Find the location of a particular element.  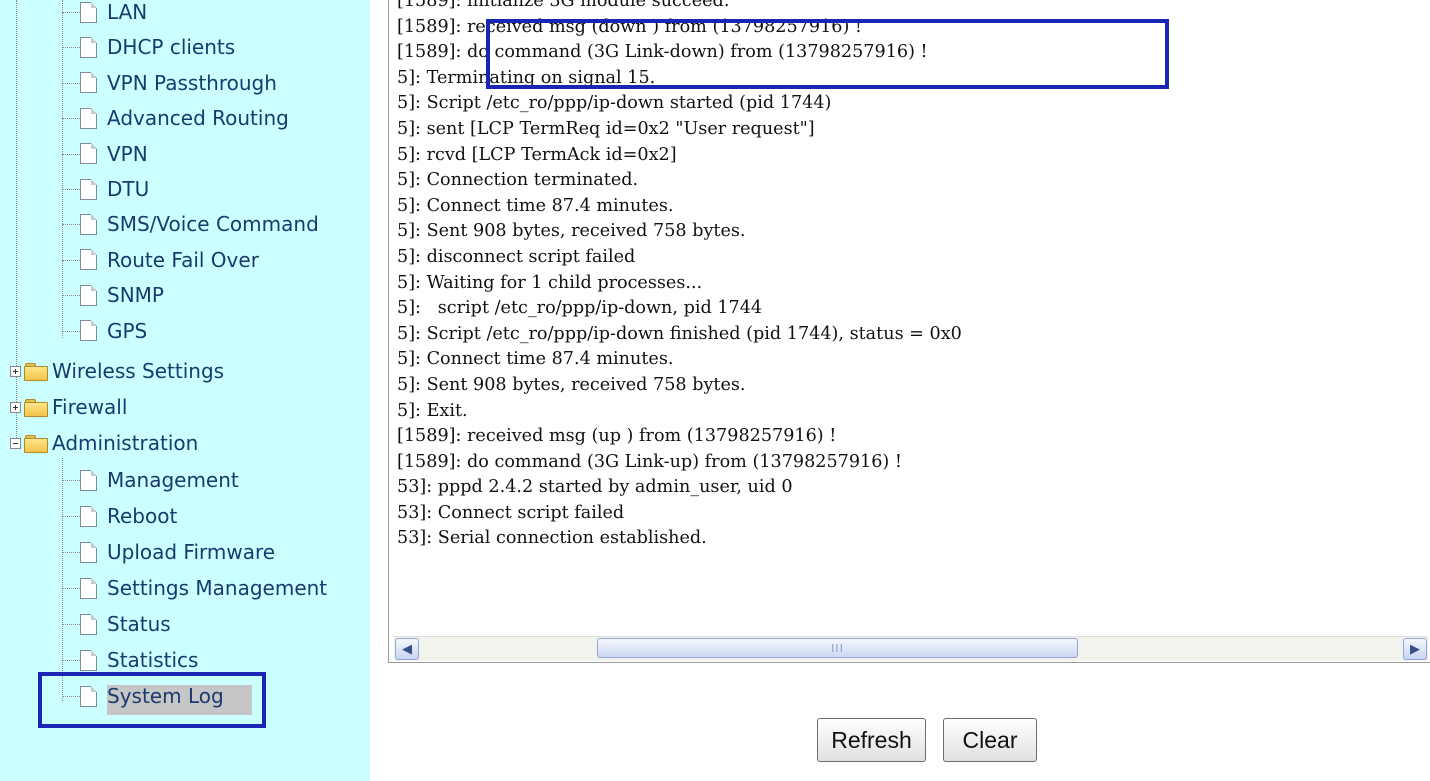

sidebar-folder-label: Wireless Settings is located at coordinates (138, 371).